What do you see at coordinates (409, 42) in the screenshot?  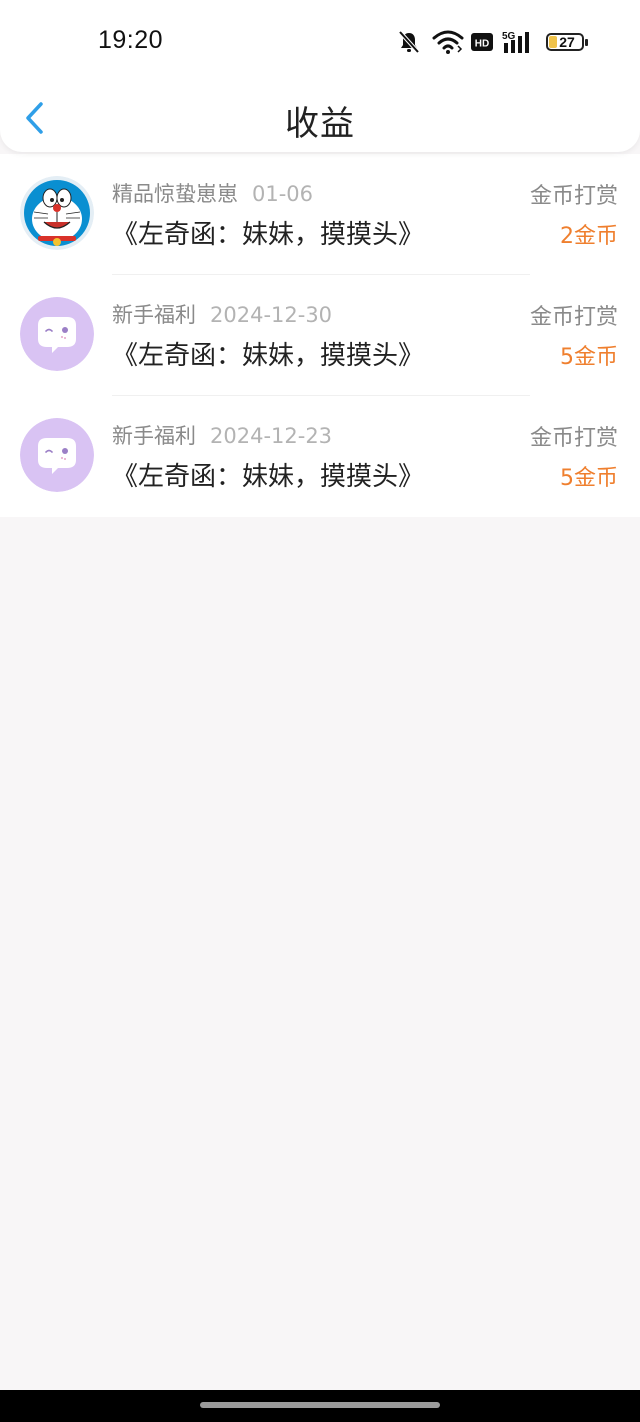 I see `bell-off-icon` at bounding box center [409, 42].